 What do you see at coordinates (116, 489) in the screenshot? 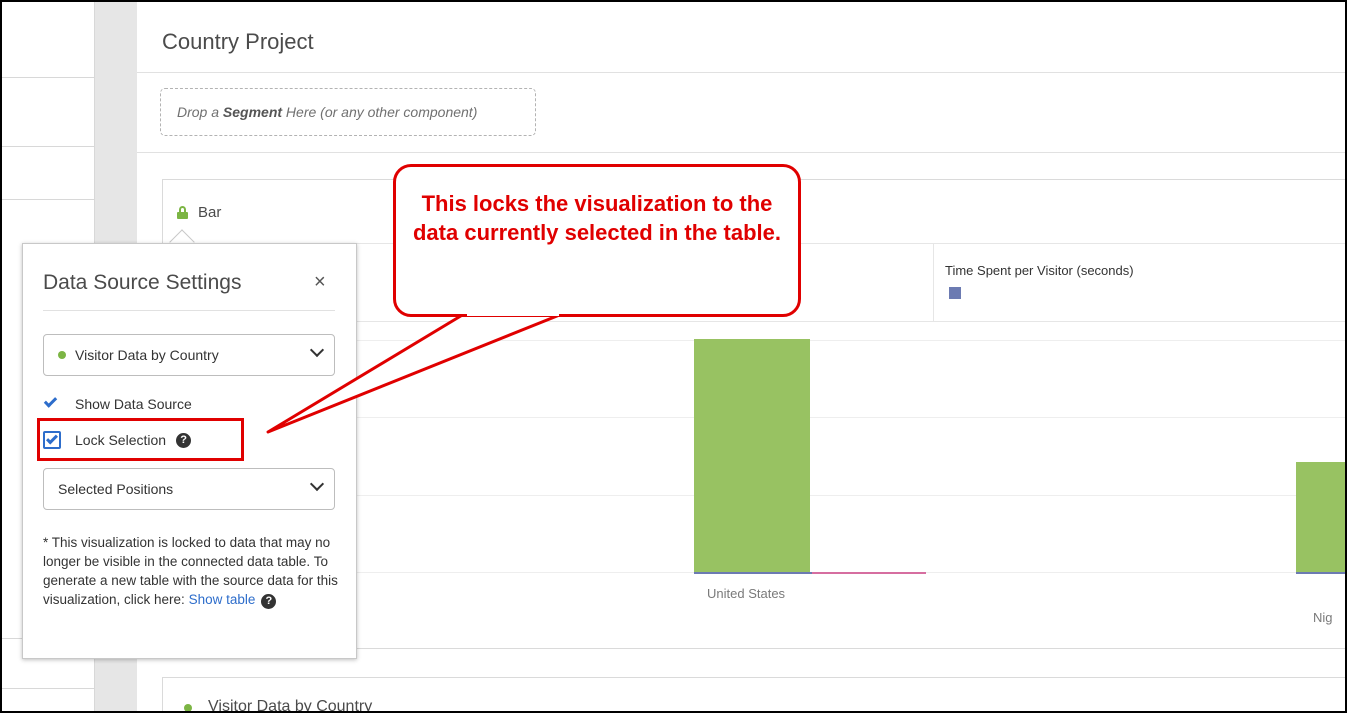
I see `selection-mode-value: Selected Positions` at bounding box center [116, 489].